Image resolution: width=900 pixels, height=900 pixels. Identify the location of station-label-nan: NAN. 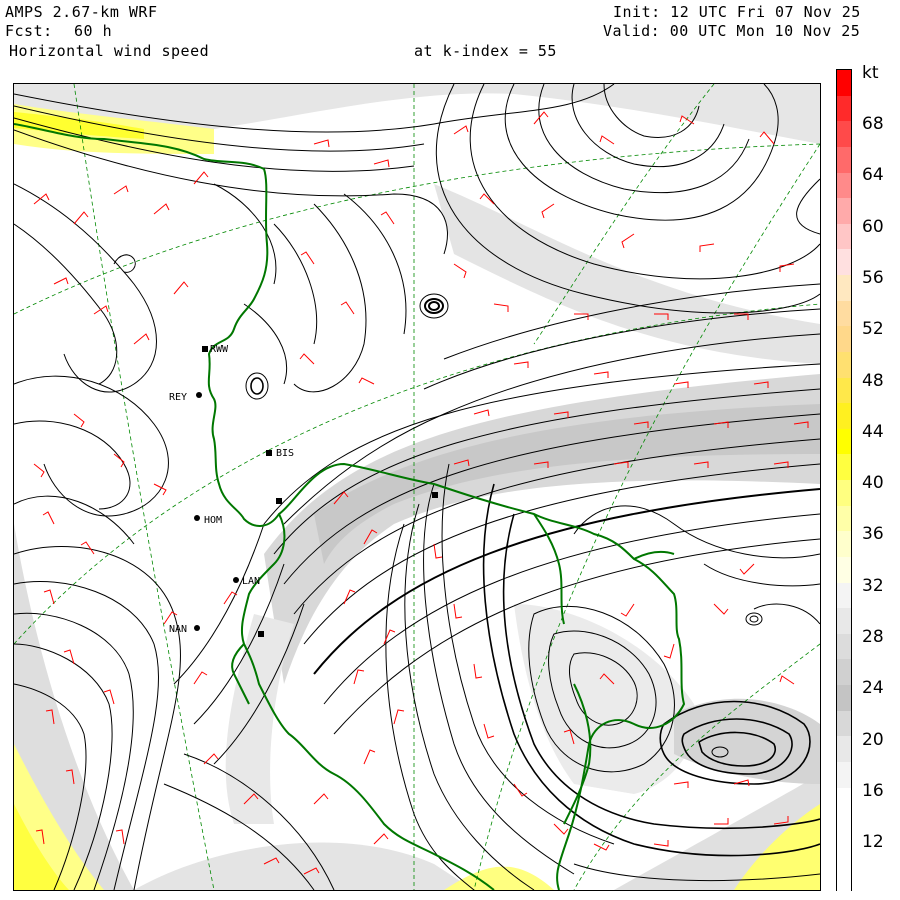
(178, 629).